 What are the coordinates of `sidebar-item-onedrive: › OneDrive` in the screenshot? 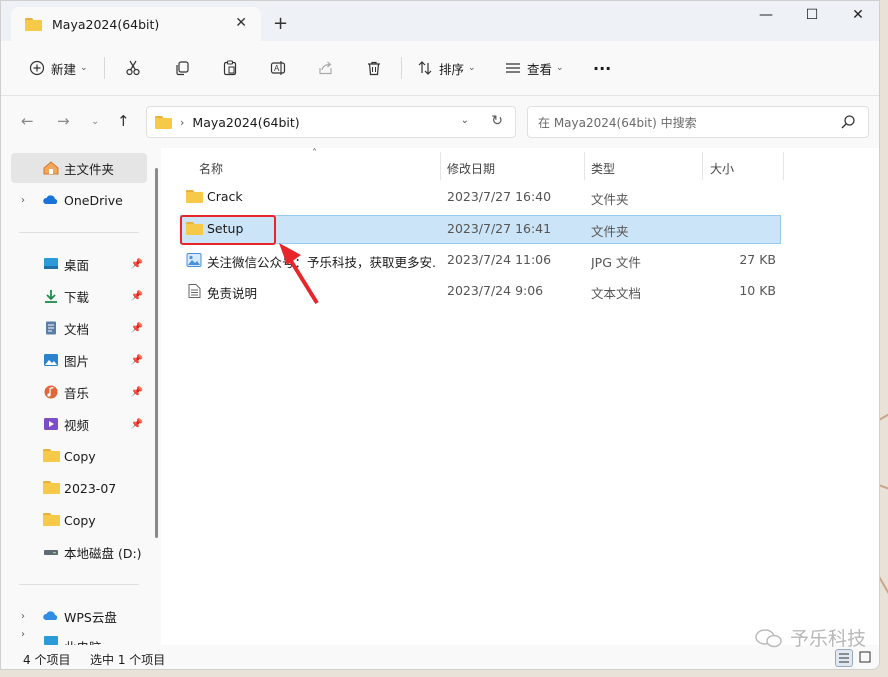 It's located at (79, 200).